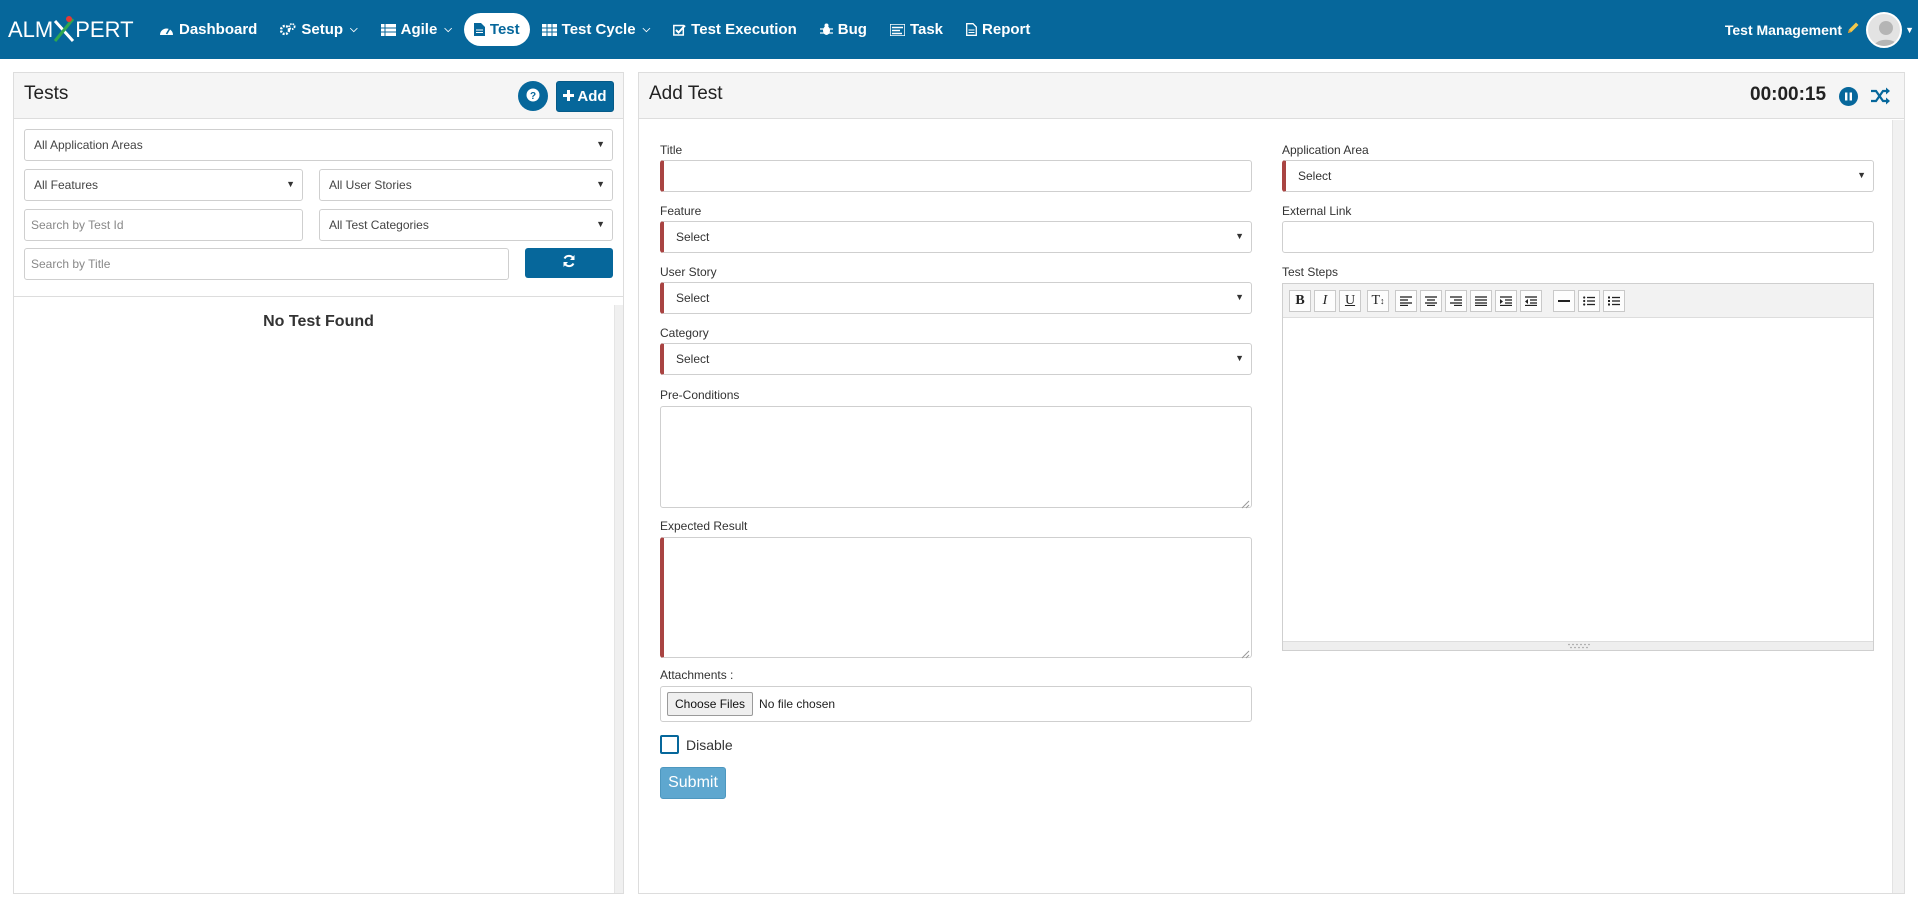  I want to click on expected-result-textarea, so click(956, 598).